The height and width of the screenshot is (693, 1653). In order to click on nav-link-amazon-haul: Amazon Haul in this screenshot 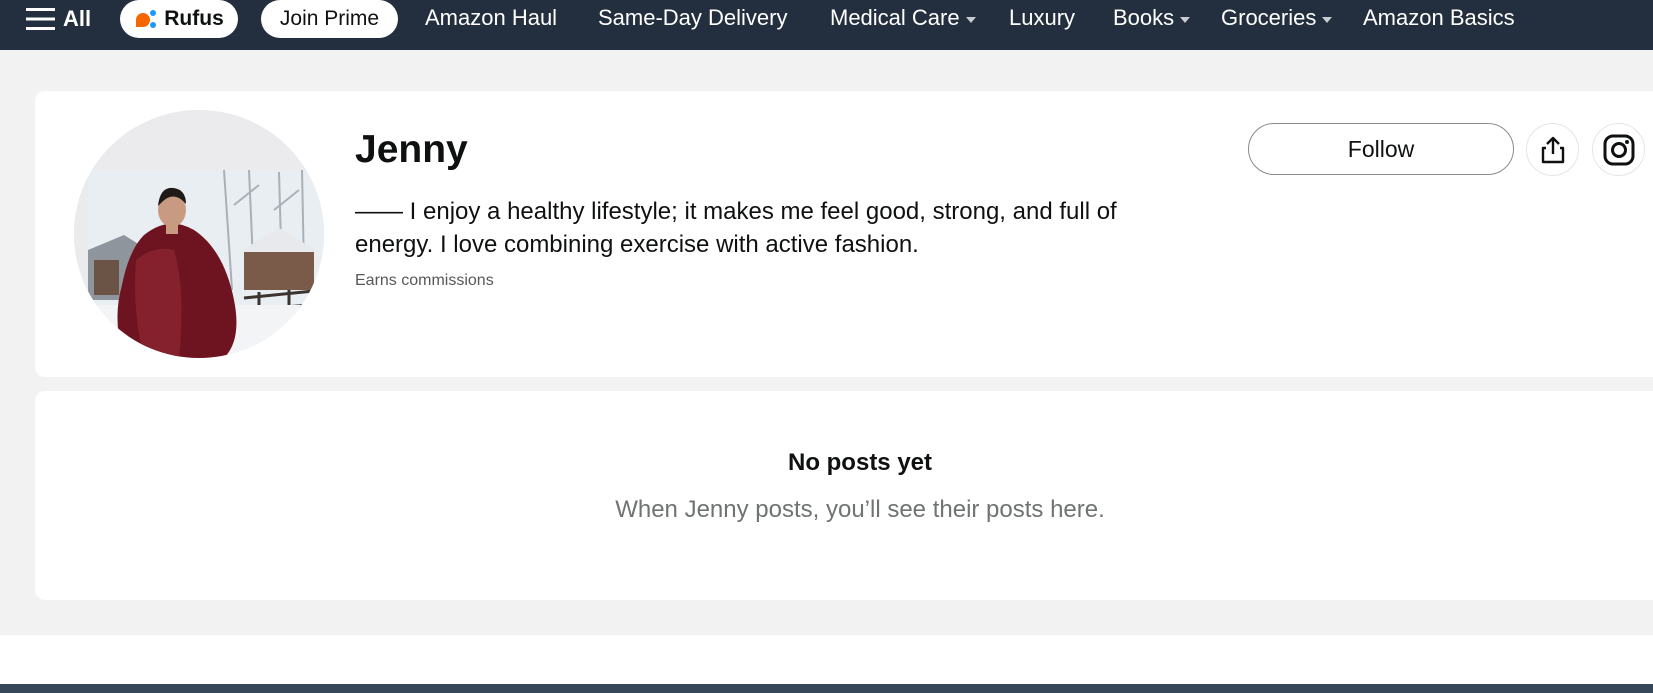, I will do `click(491, 18)`.